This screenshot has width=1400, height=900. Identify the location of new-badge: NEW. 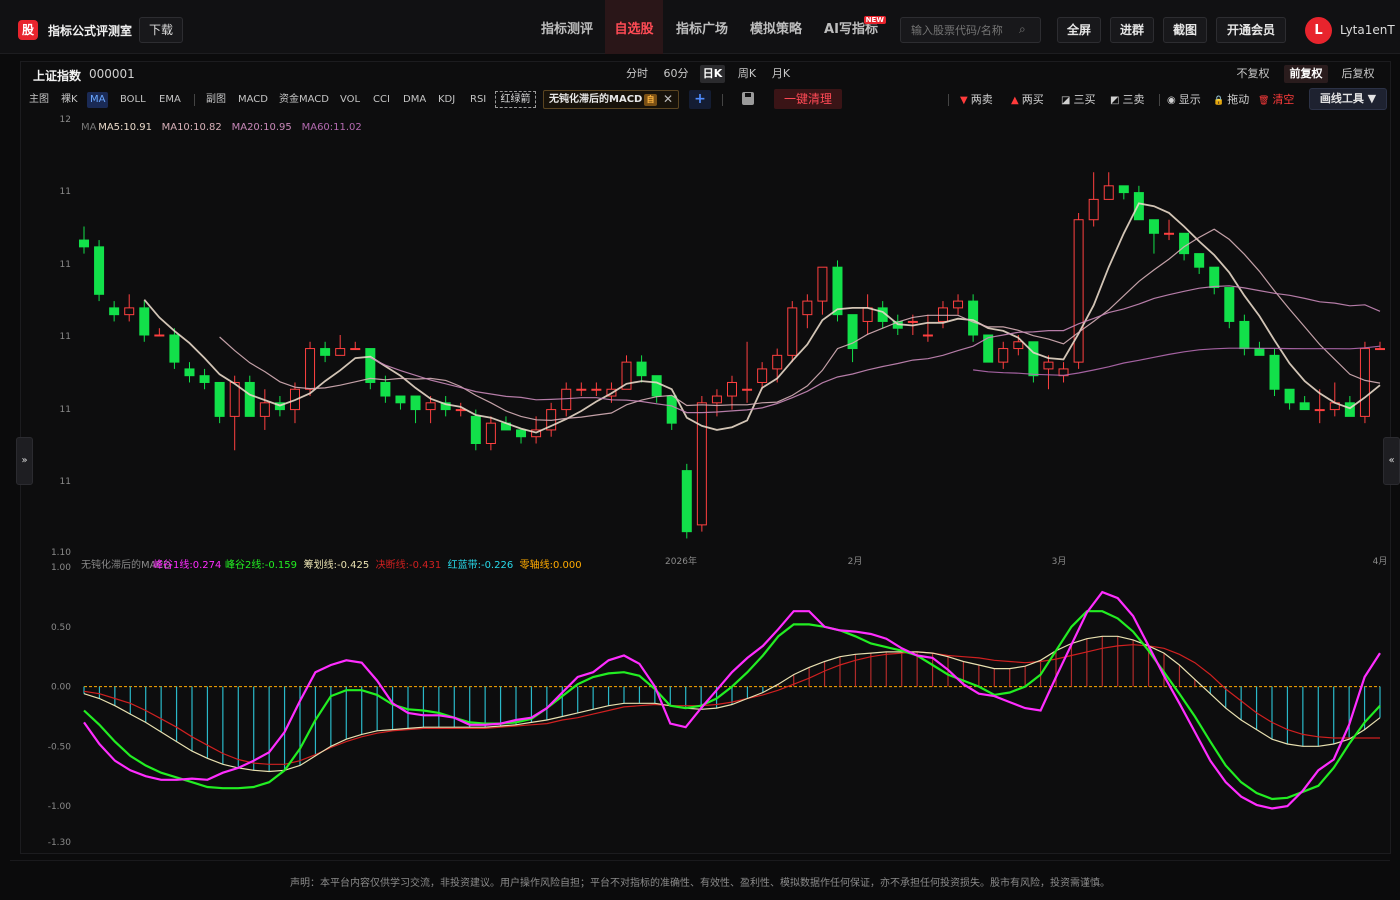
(874, 20).